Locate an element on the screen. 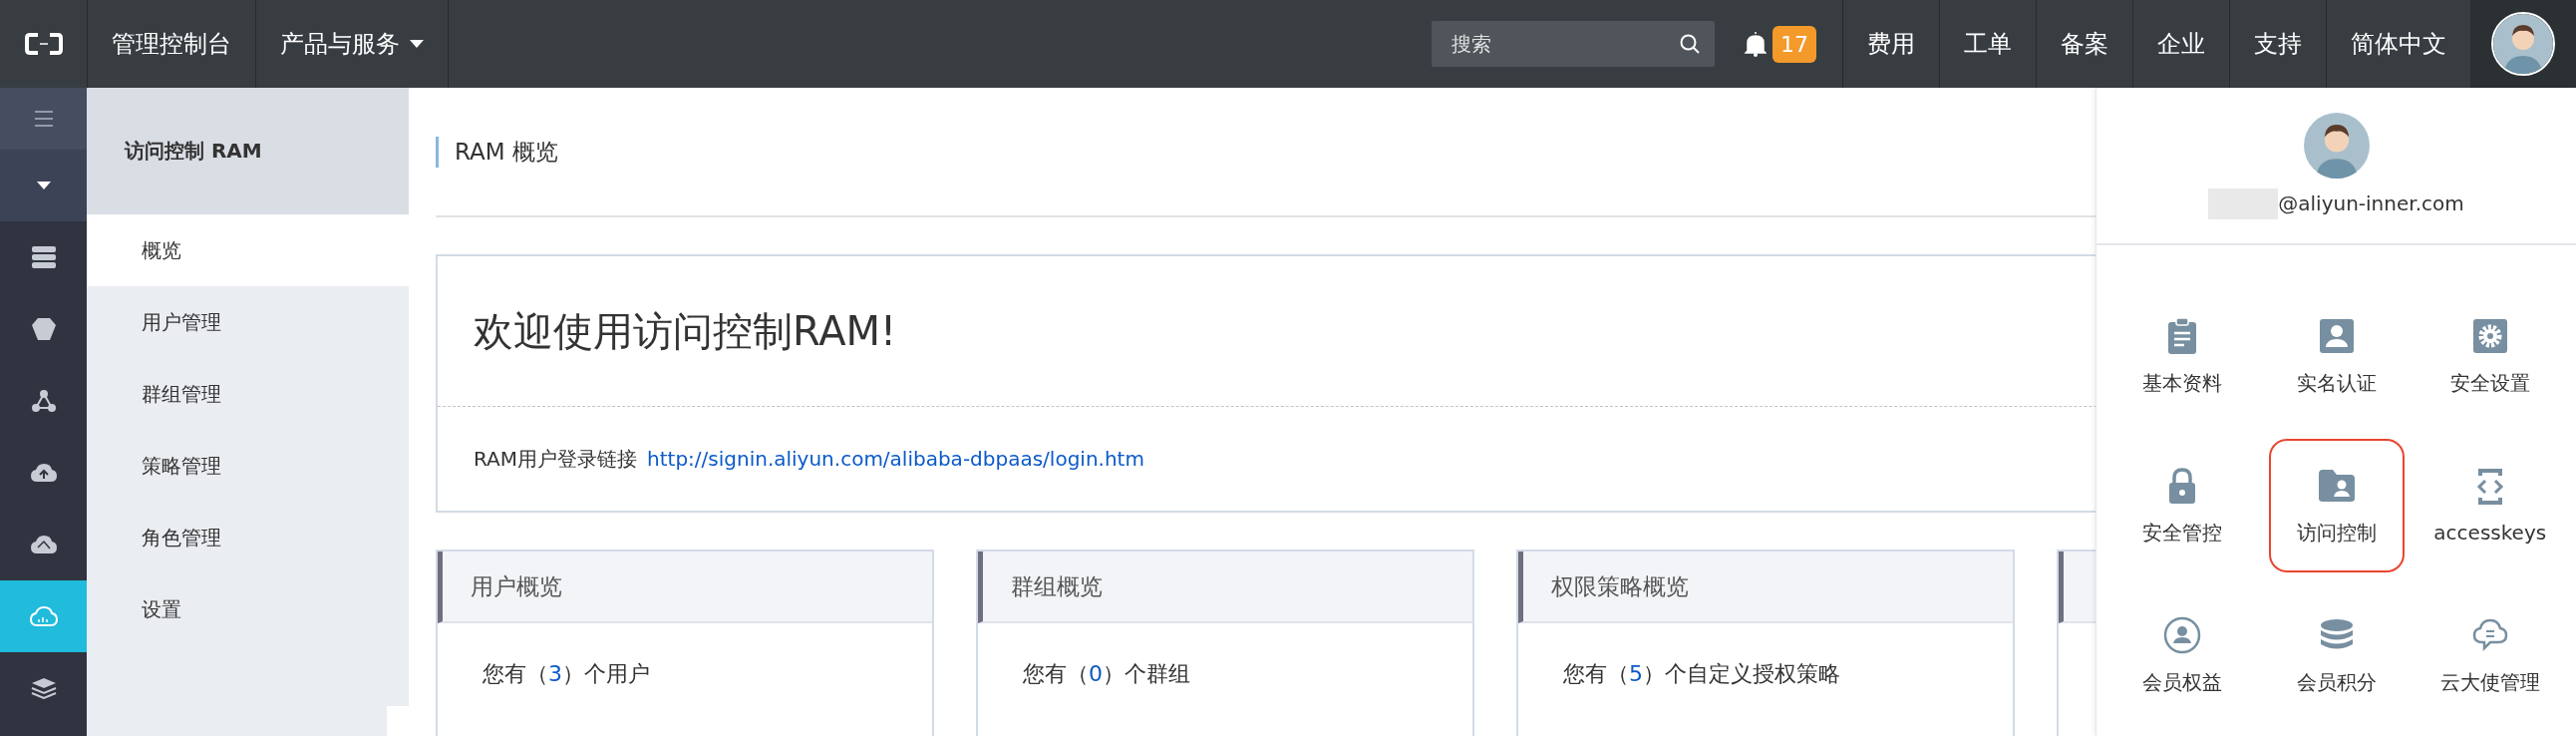  submenu-item: 用户管理 is located at coordinates (248, 322).